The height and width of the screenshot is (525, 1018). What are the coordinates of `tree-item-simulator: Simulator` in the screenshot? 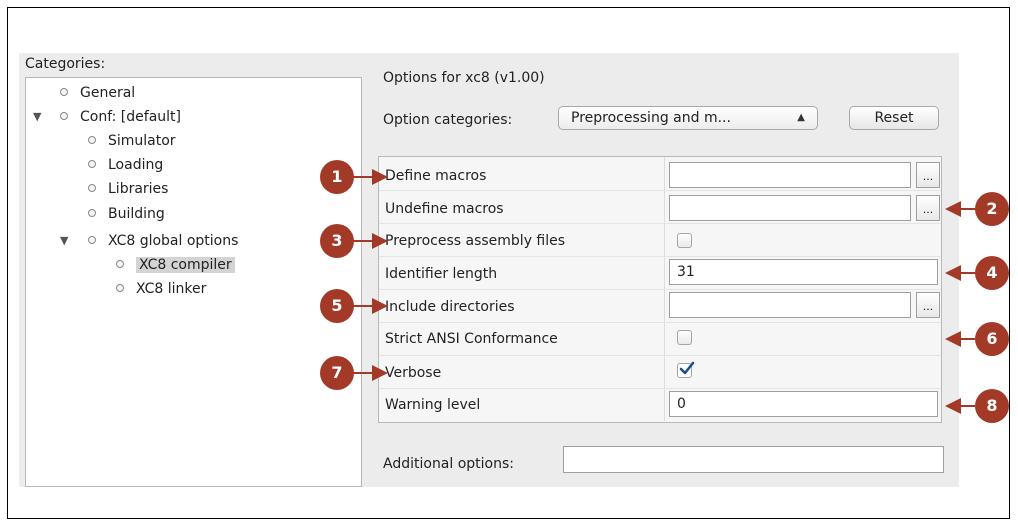 It's located at (132, 141).